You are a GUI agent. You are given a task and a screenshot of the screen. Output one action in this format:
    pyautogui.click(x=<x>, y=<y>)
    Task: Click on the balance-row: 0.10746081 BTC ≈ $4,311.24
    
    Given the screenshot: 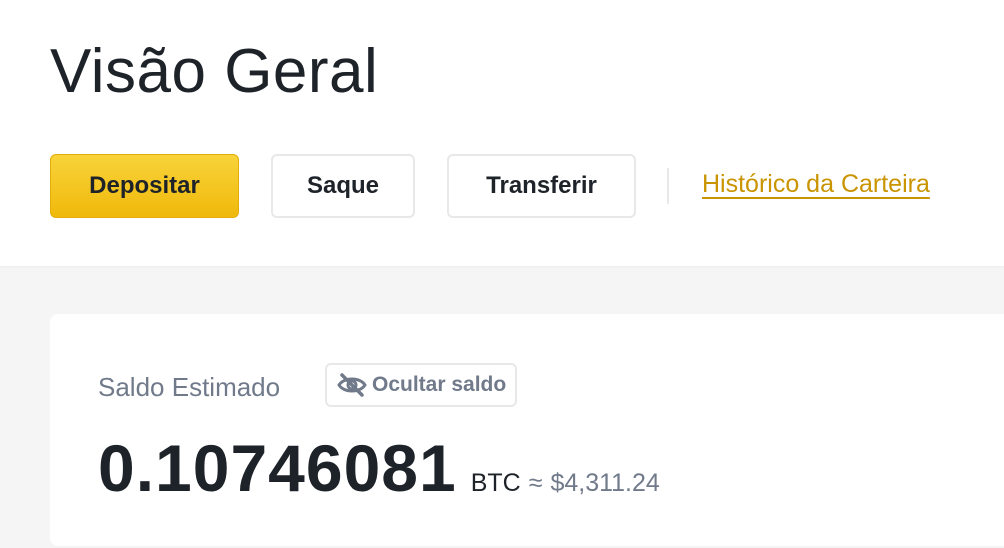 What is the action you would take?
    pyautogui.click(x=379, y=468)
    